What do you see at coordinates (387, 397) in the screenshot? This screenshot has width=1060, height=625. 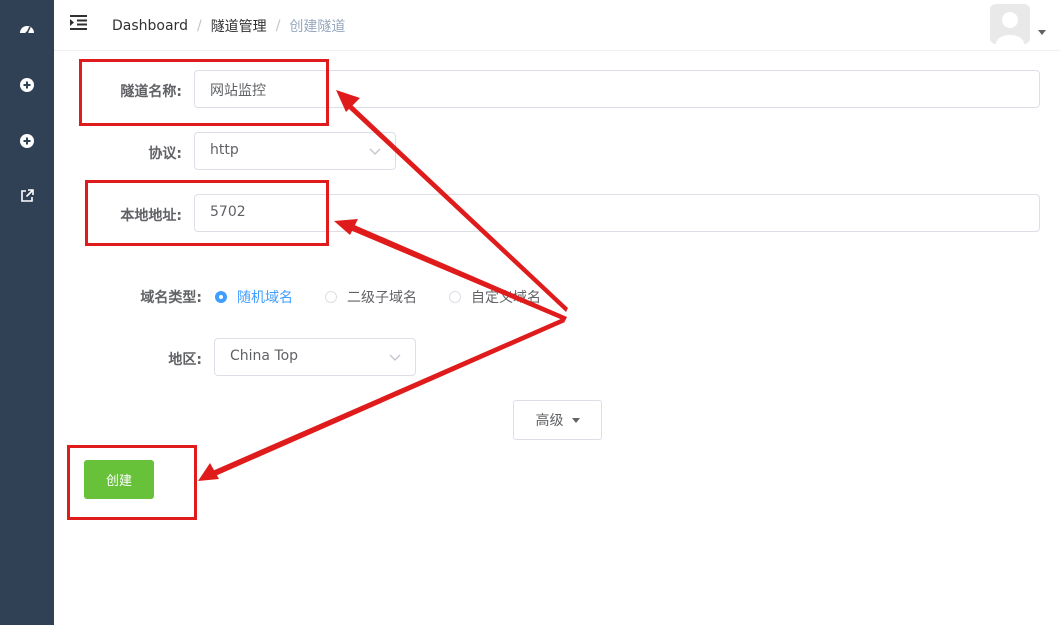 I see `arrow-line-create` at bounding box center [387, 397].